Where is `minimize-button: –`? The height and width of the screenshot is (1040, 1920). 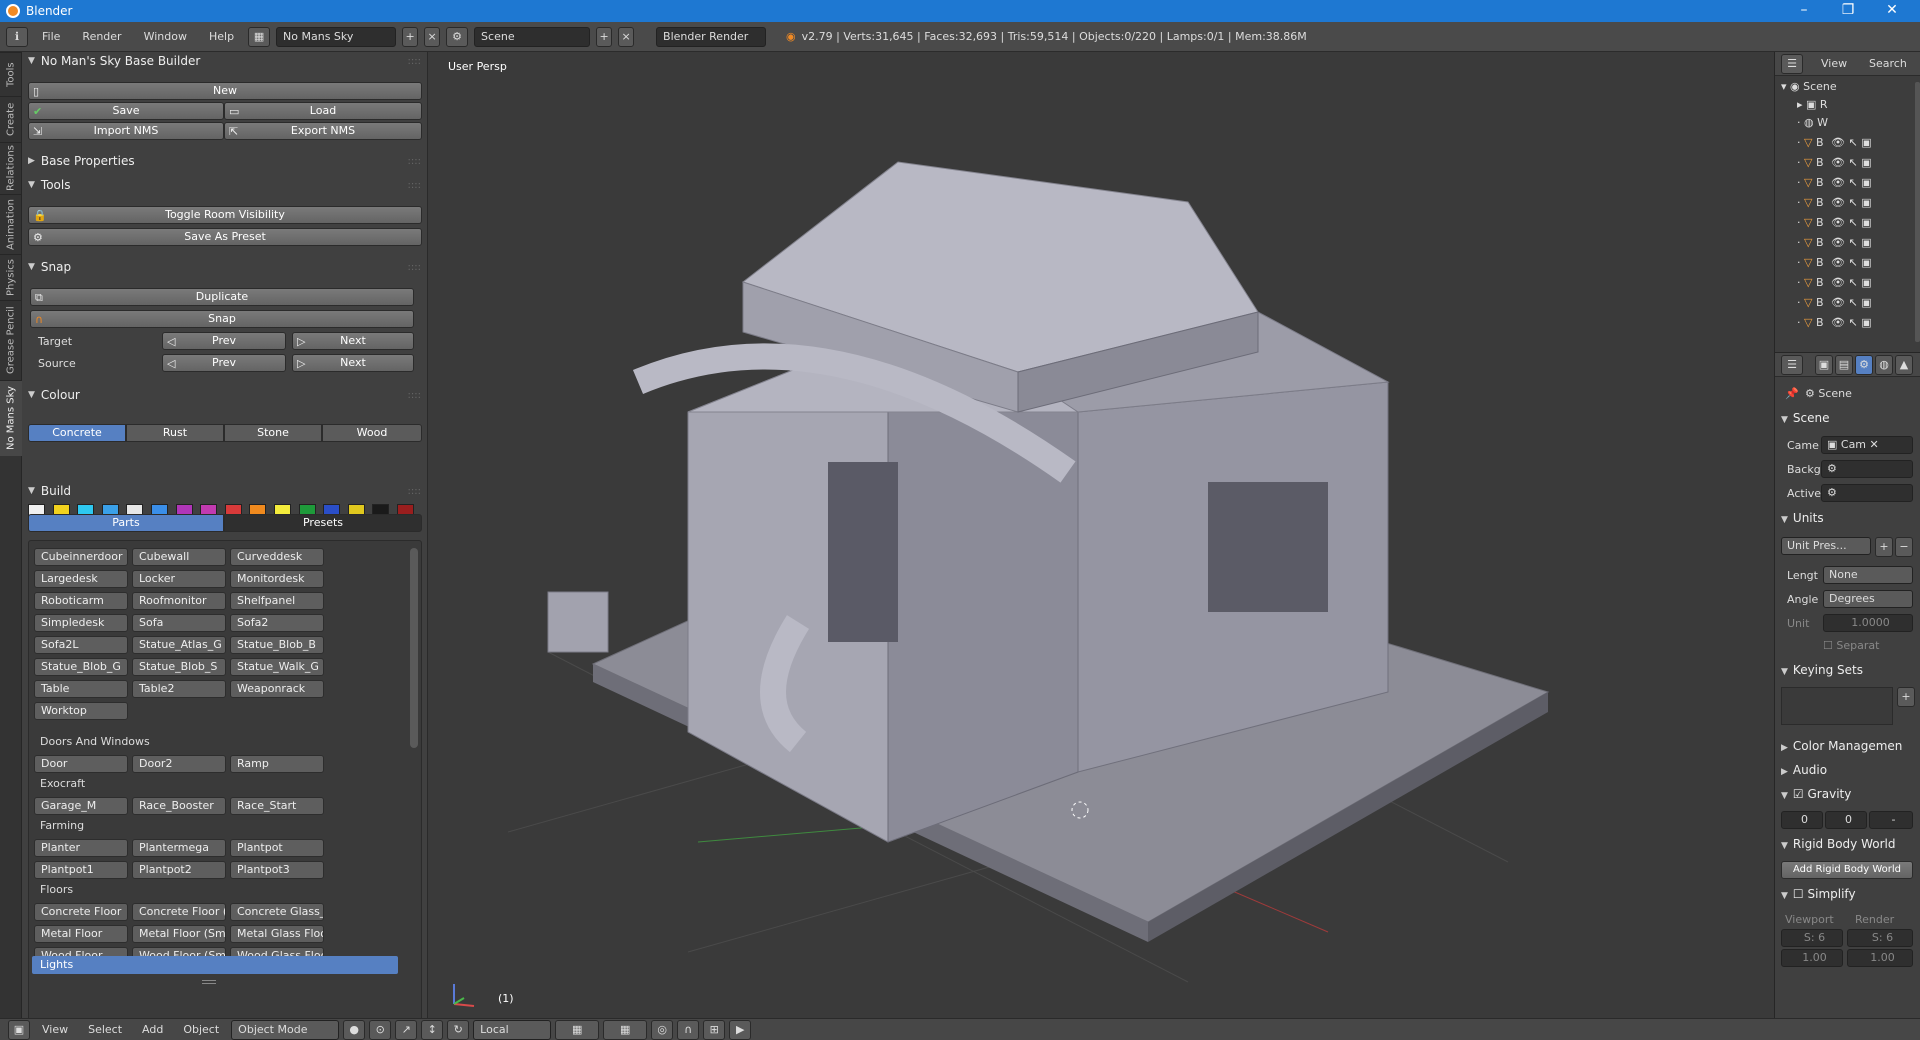
minimize-button: – is located at coordinates (1804, 11).